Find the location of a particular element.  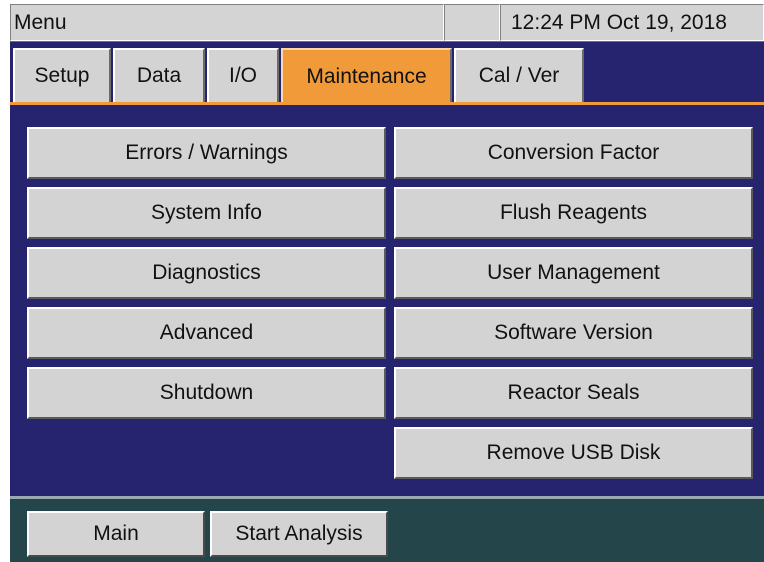

tab-cal-ver: Cal / Ver is located at coordinates (519, 75).